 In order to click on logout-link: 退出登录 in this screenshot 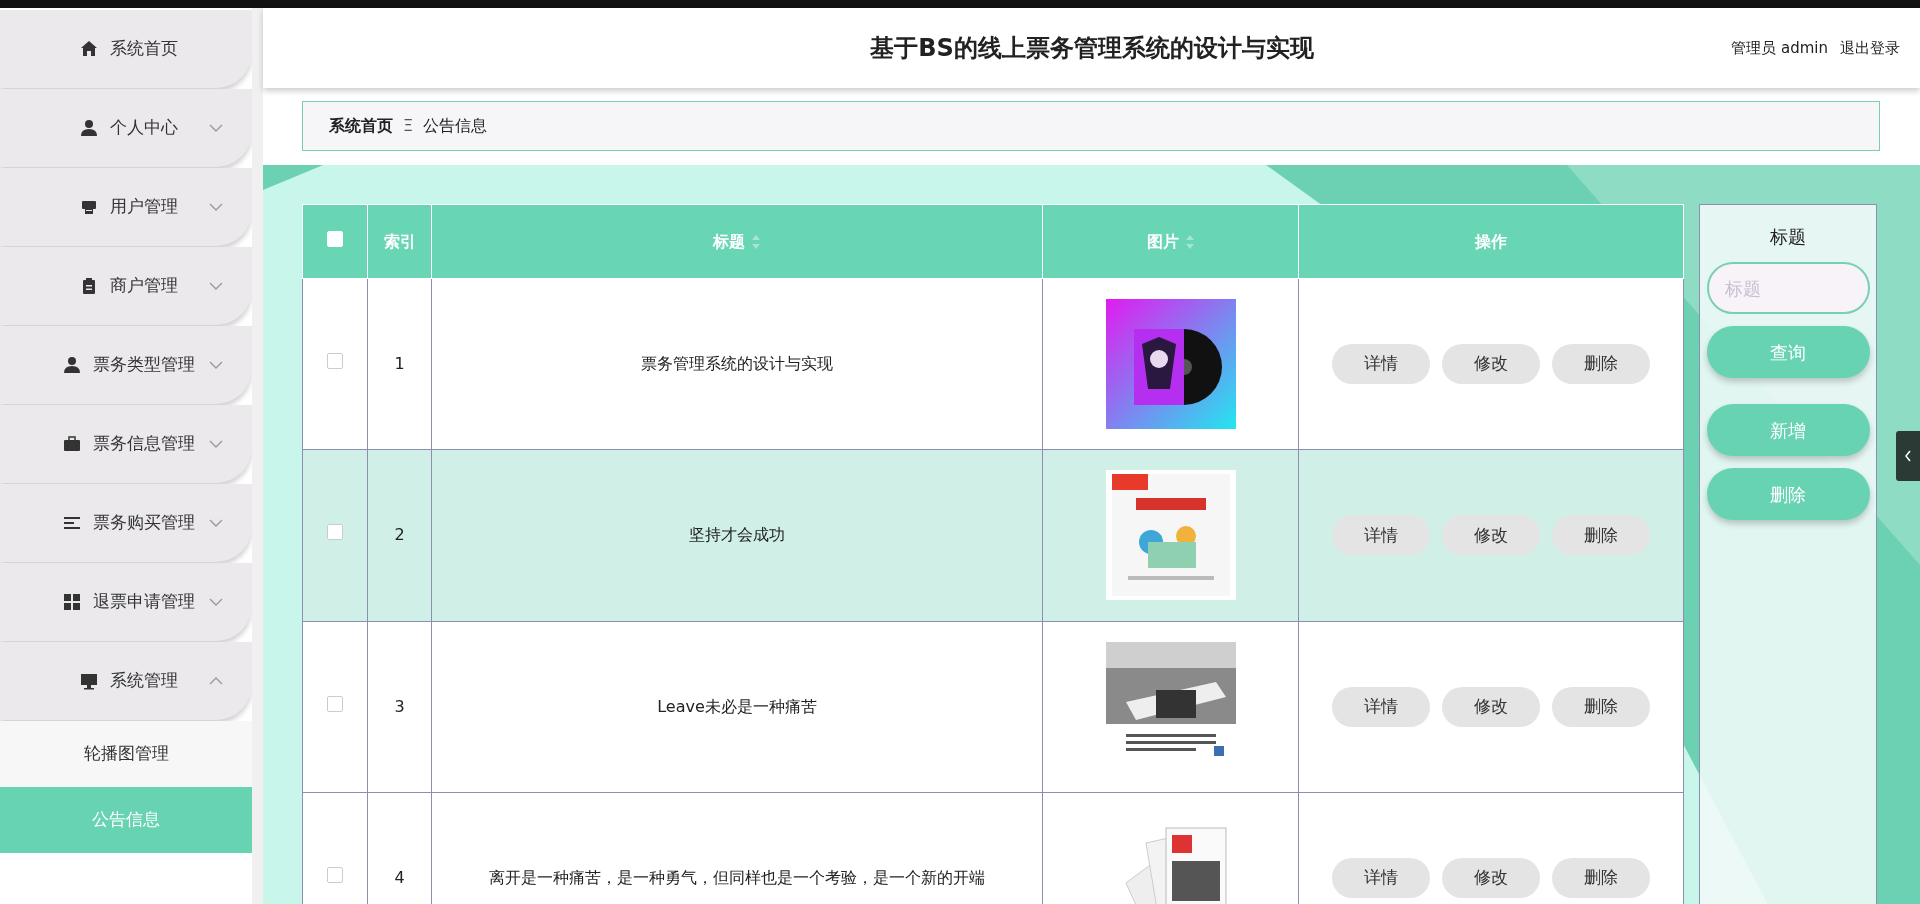, I will do `click(1870, 48)`.